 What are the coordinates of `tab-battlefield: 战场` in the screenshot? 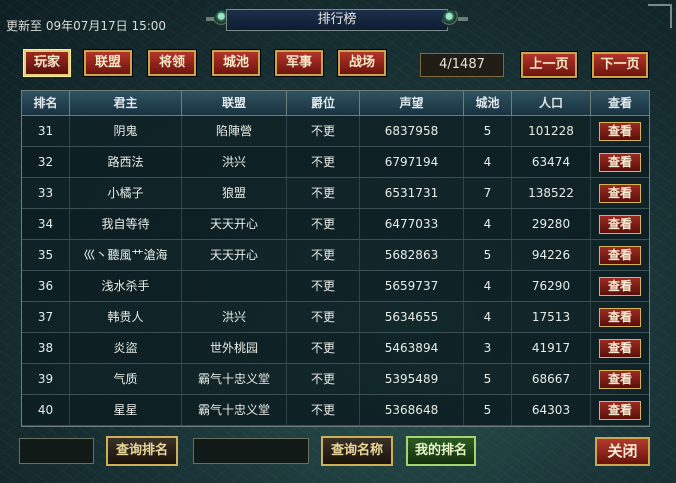 It's located at (362, 63).